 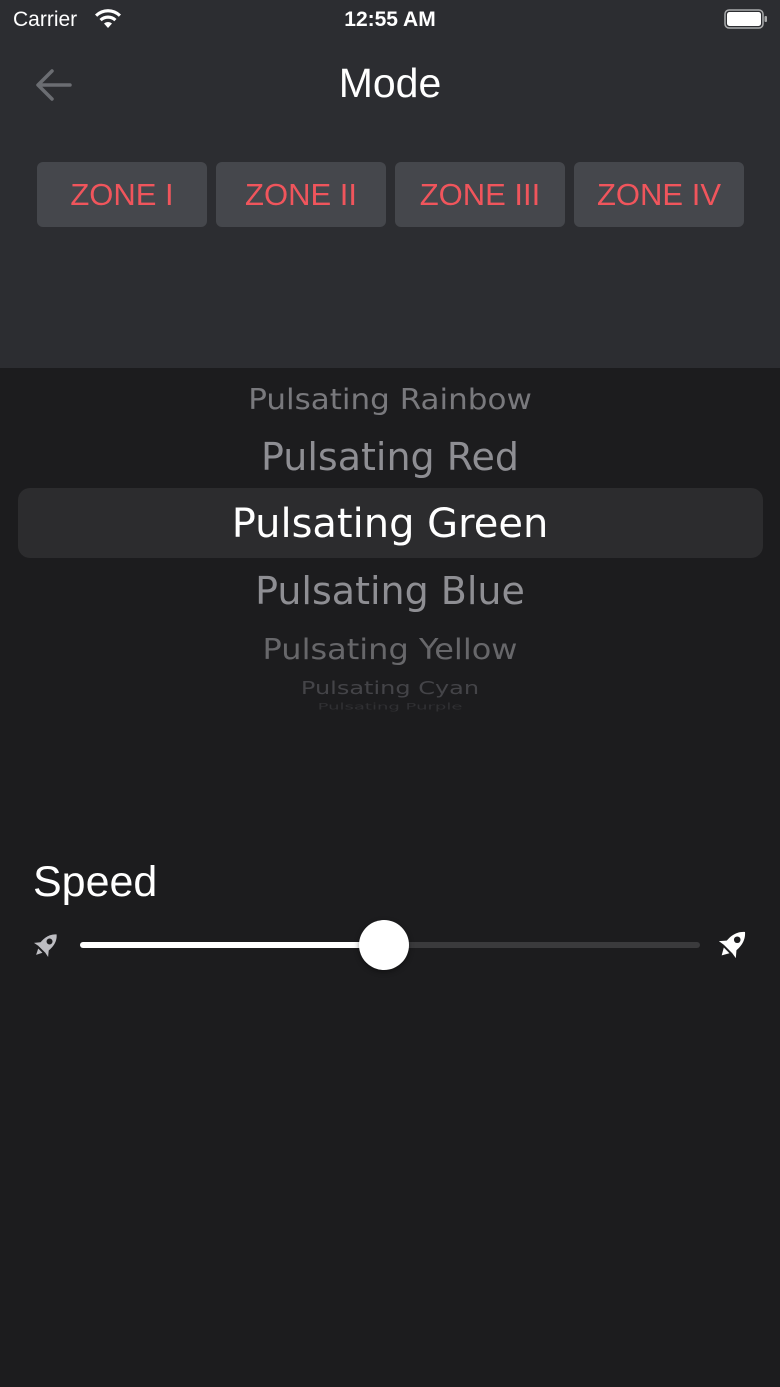 I want to click on zone-4-button: ZONE IV, so click(x=659, y=194).